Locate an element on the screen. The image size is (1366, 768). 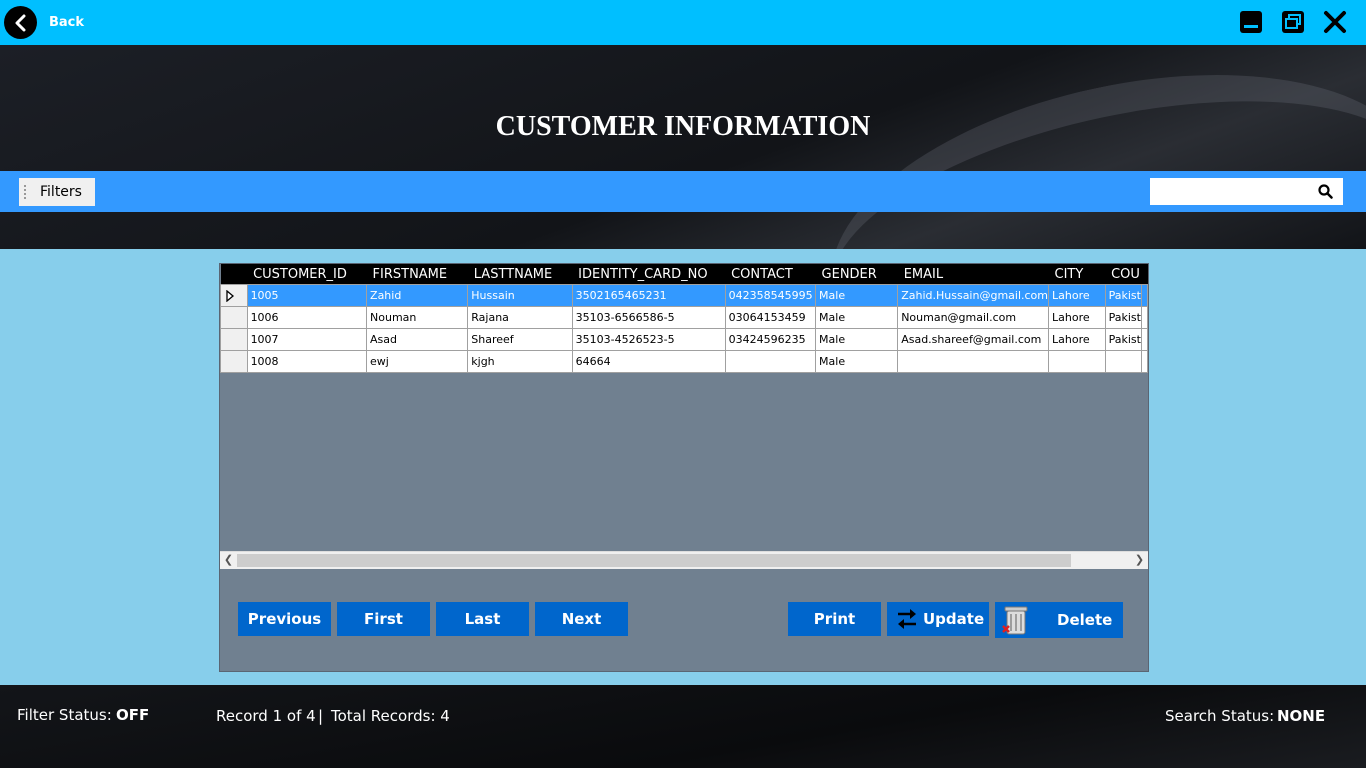
table-cell: 03064153459 is located at coordinates (770, 317).